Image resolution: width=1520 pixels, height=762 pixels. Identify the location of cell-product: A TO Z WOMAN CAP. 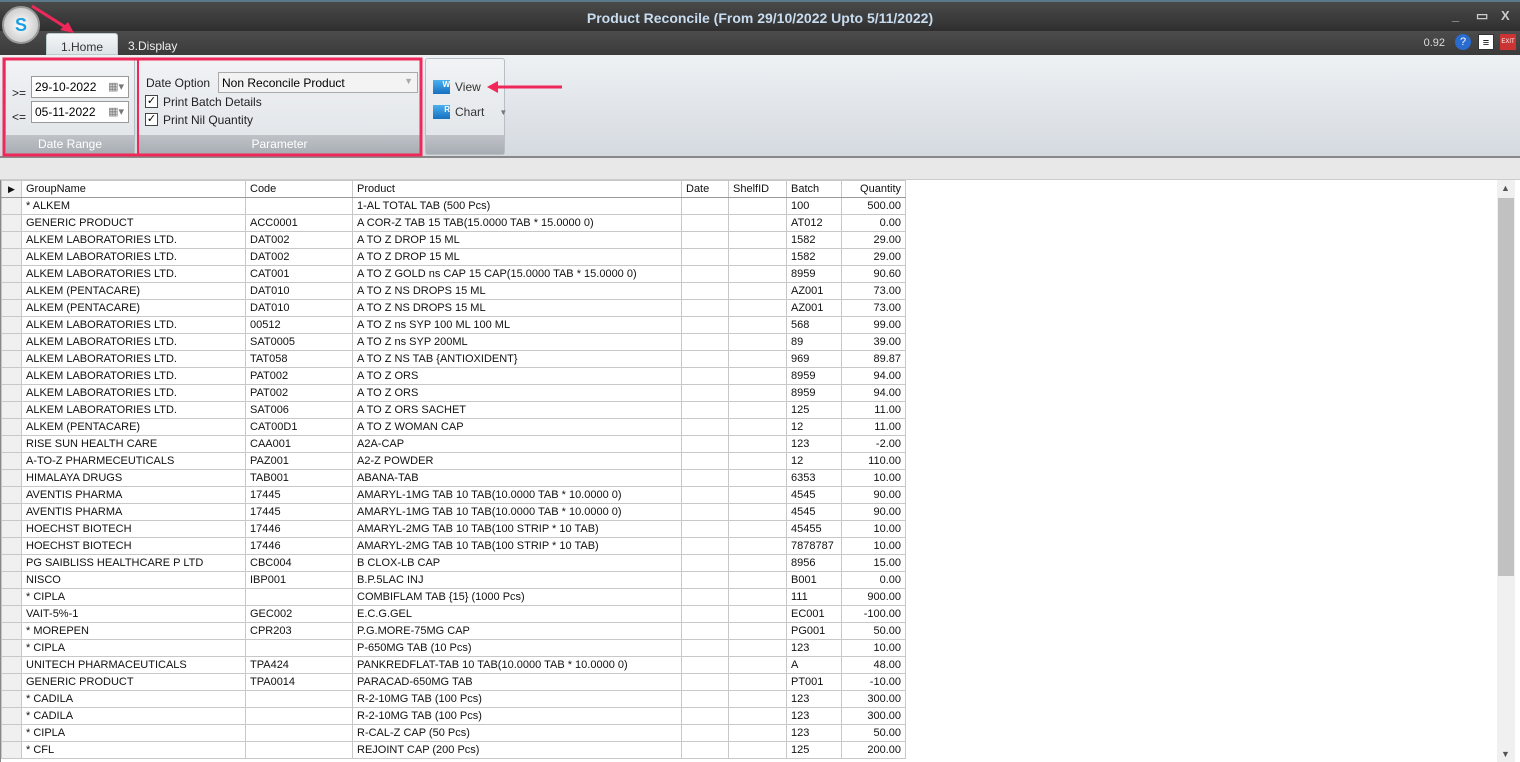
(517, 427).